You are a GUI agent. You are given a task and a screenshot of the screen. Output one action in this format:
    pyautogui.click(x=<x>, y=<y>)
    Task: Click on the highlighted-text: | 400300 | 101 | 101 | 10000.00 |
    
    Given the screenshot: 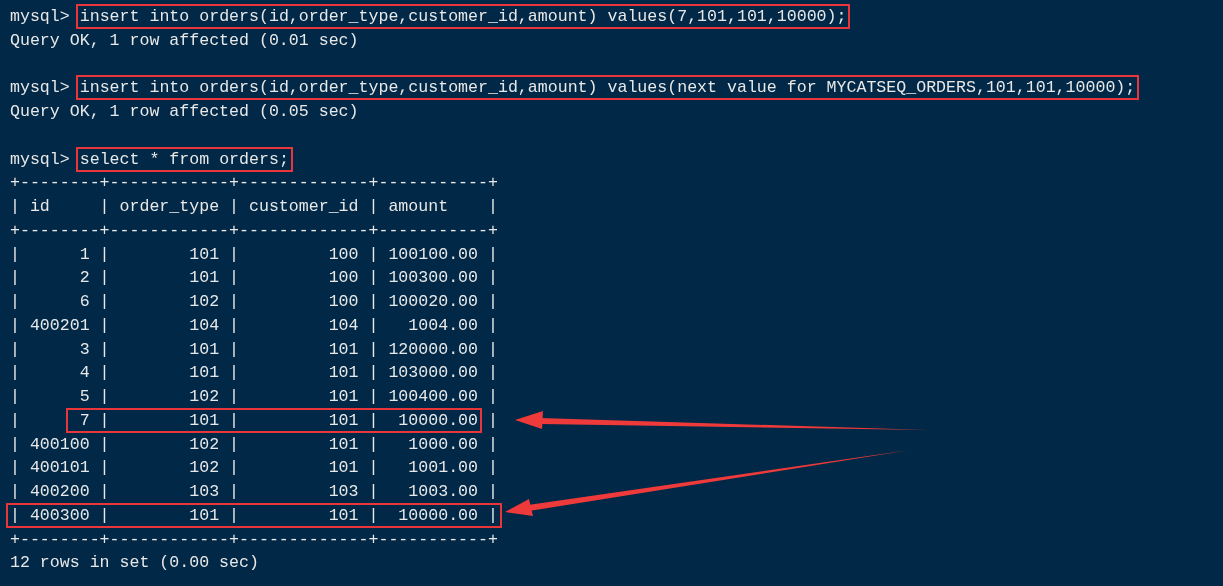 What is the action you would take?
    pyautogui.click(x=254, y=515)
    